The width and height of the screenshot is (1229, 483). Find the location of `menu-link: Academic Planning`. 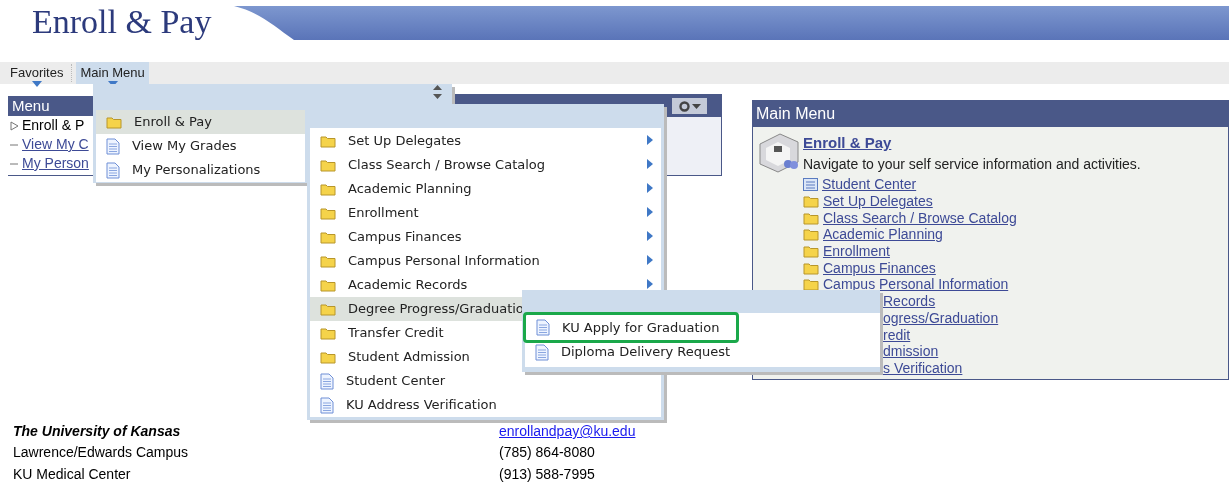

menu-link: Academic Planning is located at coordinates (883, 234).